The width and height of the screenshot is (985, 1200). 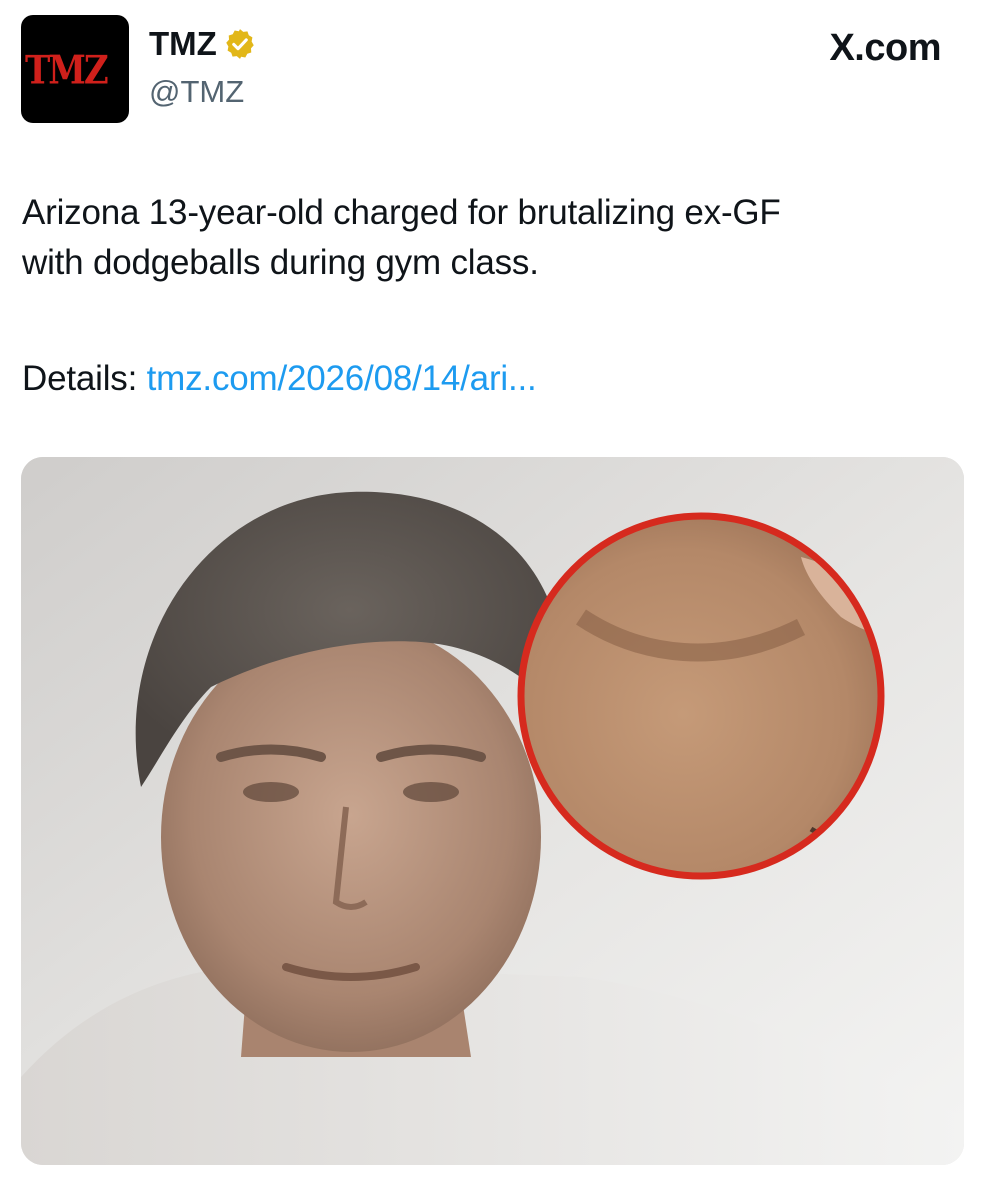 What do you see at coordinates (240, 44) in the screenshot?
I see `verified-badge-icon` at bounding box center [240, 44].